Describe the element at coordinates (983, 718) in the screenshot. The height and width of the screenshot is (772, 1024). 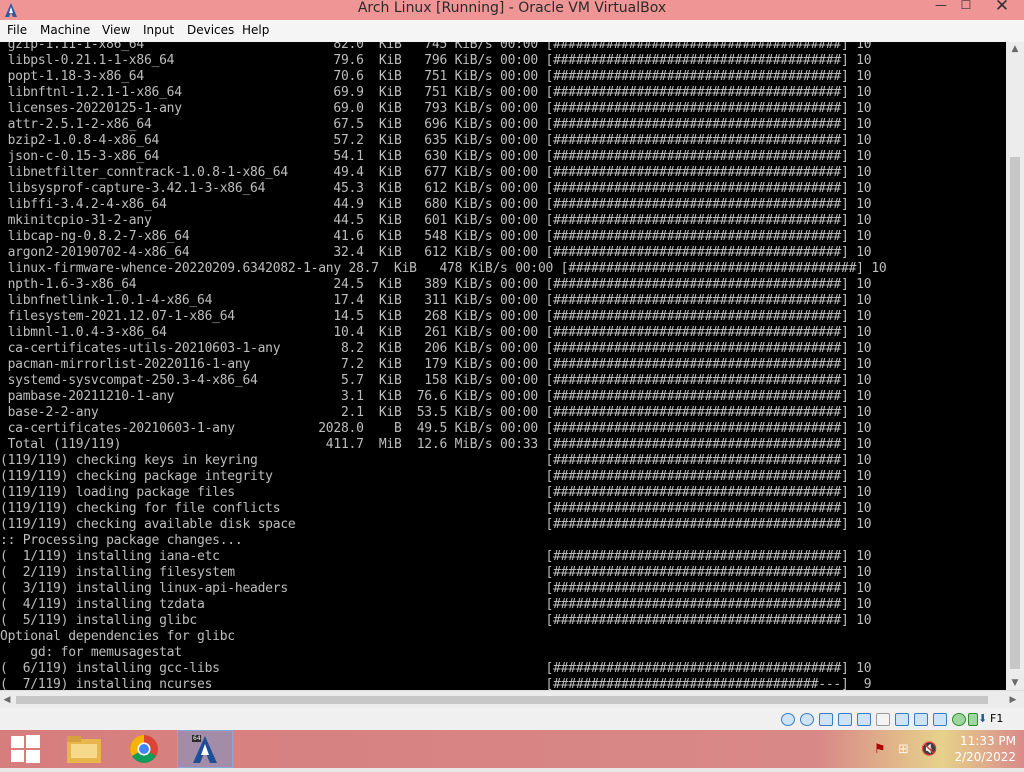
I see `host-key-arrow-icon: ⬇` at that location.